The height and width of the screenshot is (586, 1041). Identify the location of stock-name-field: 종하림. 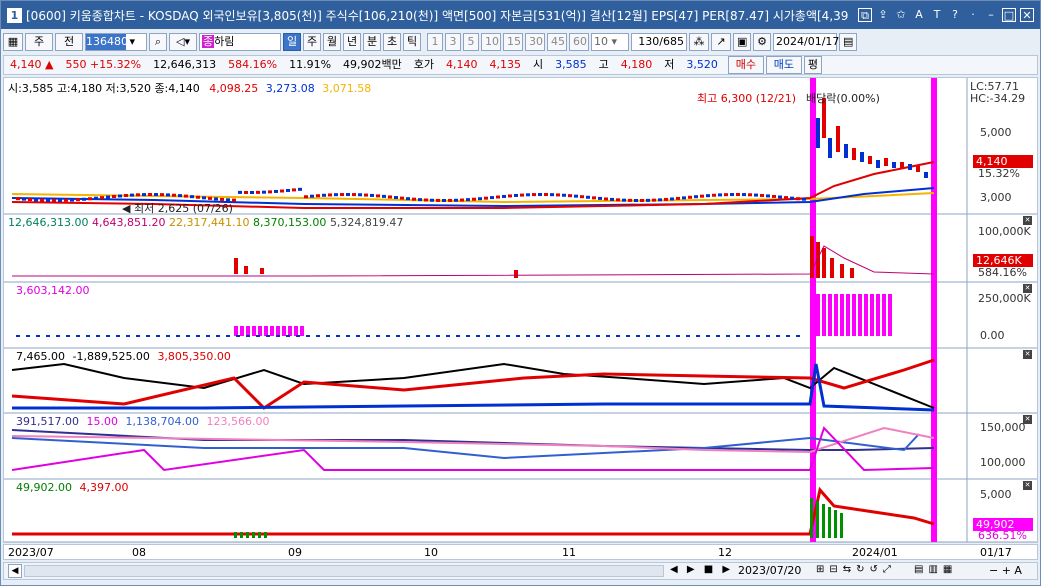
(240, 42).